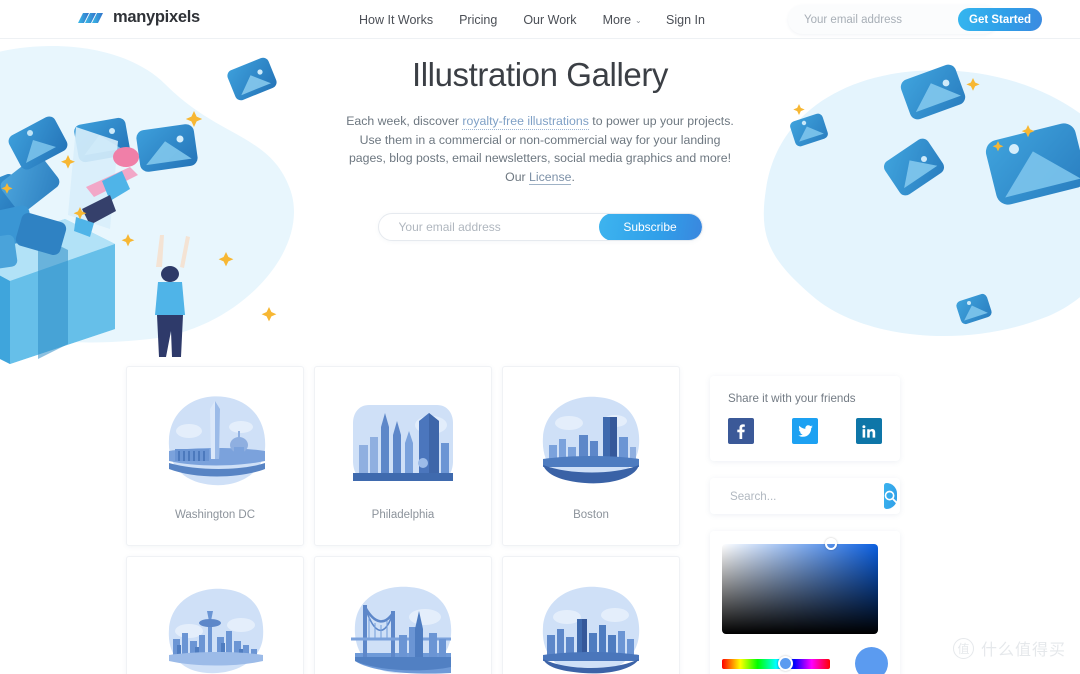 This screenshot has width=1080, height=674. I want to click on share-facebook-button, so click(741, 431).